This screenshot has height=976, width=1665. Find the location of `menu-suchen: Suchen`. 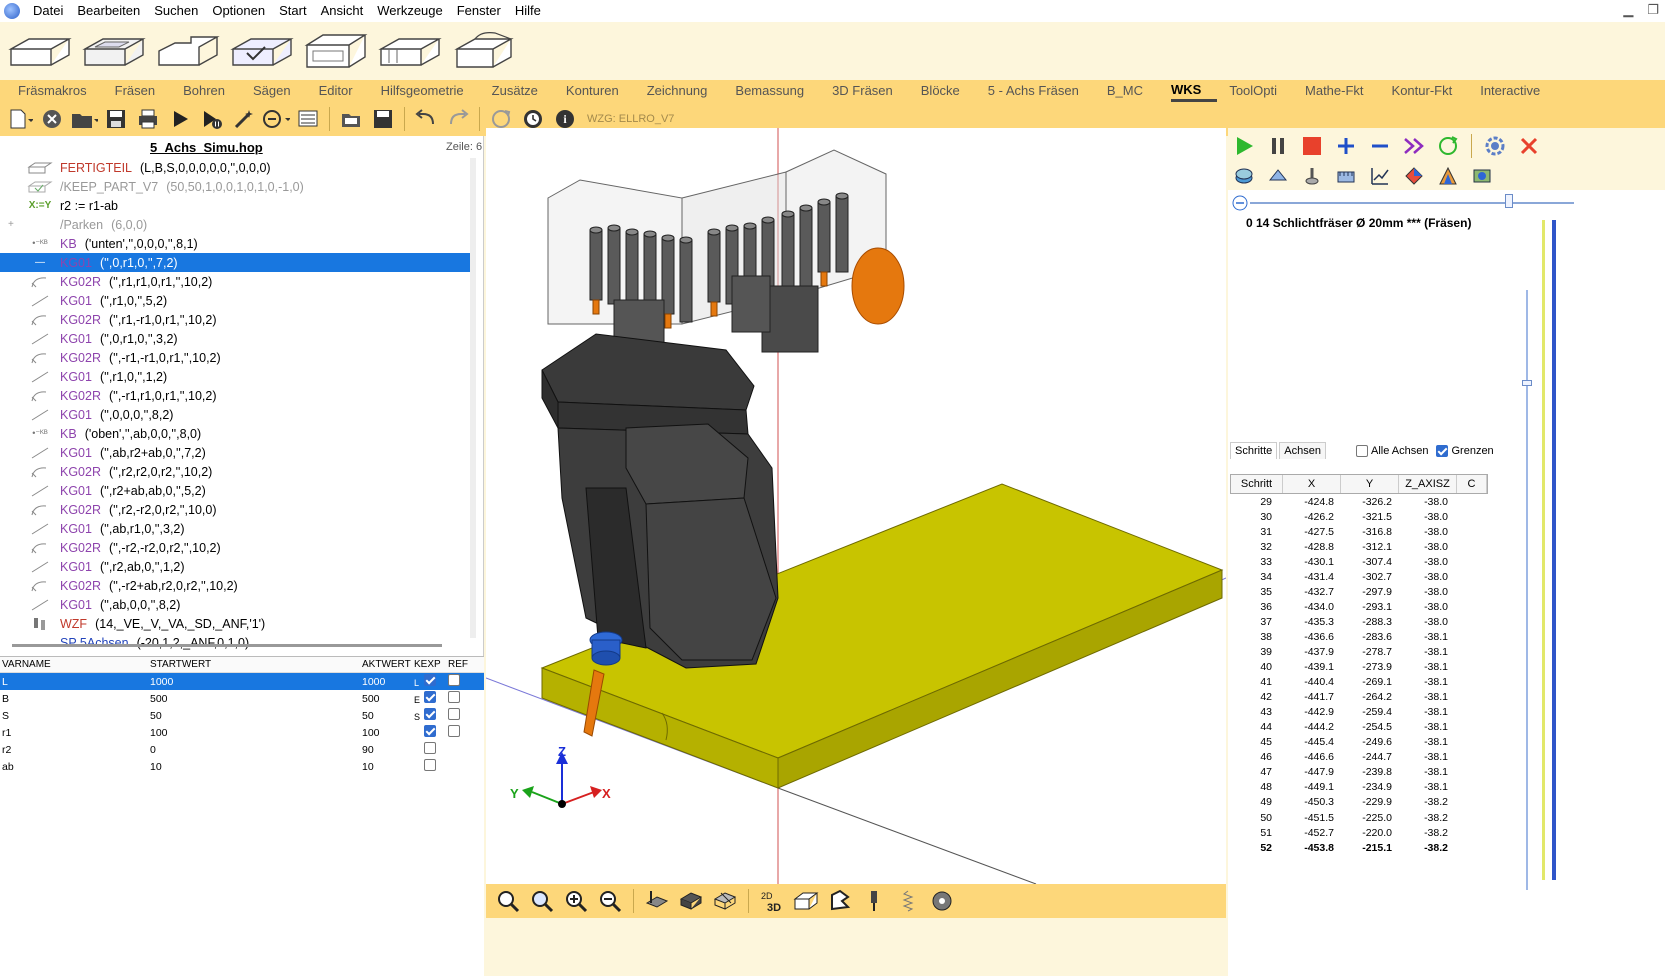

menu-suchen: Suchen is located at coordinates (176, 11).